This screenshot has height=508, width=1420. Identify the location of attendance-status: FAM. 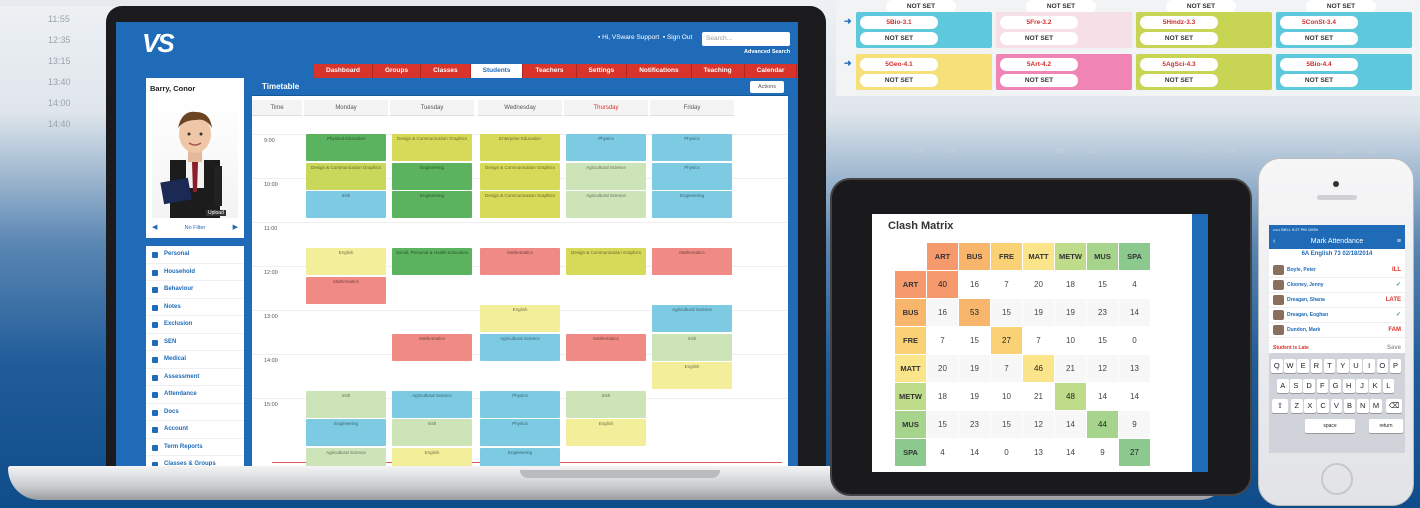
(1394, 330).